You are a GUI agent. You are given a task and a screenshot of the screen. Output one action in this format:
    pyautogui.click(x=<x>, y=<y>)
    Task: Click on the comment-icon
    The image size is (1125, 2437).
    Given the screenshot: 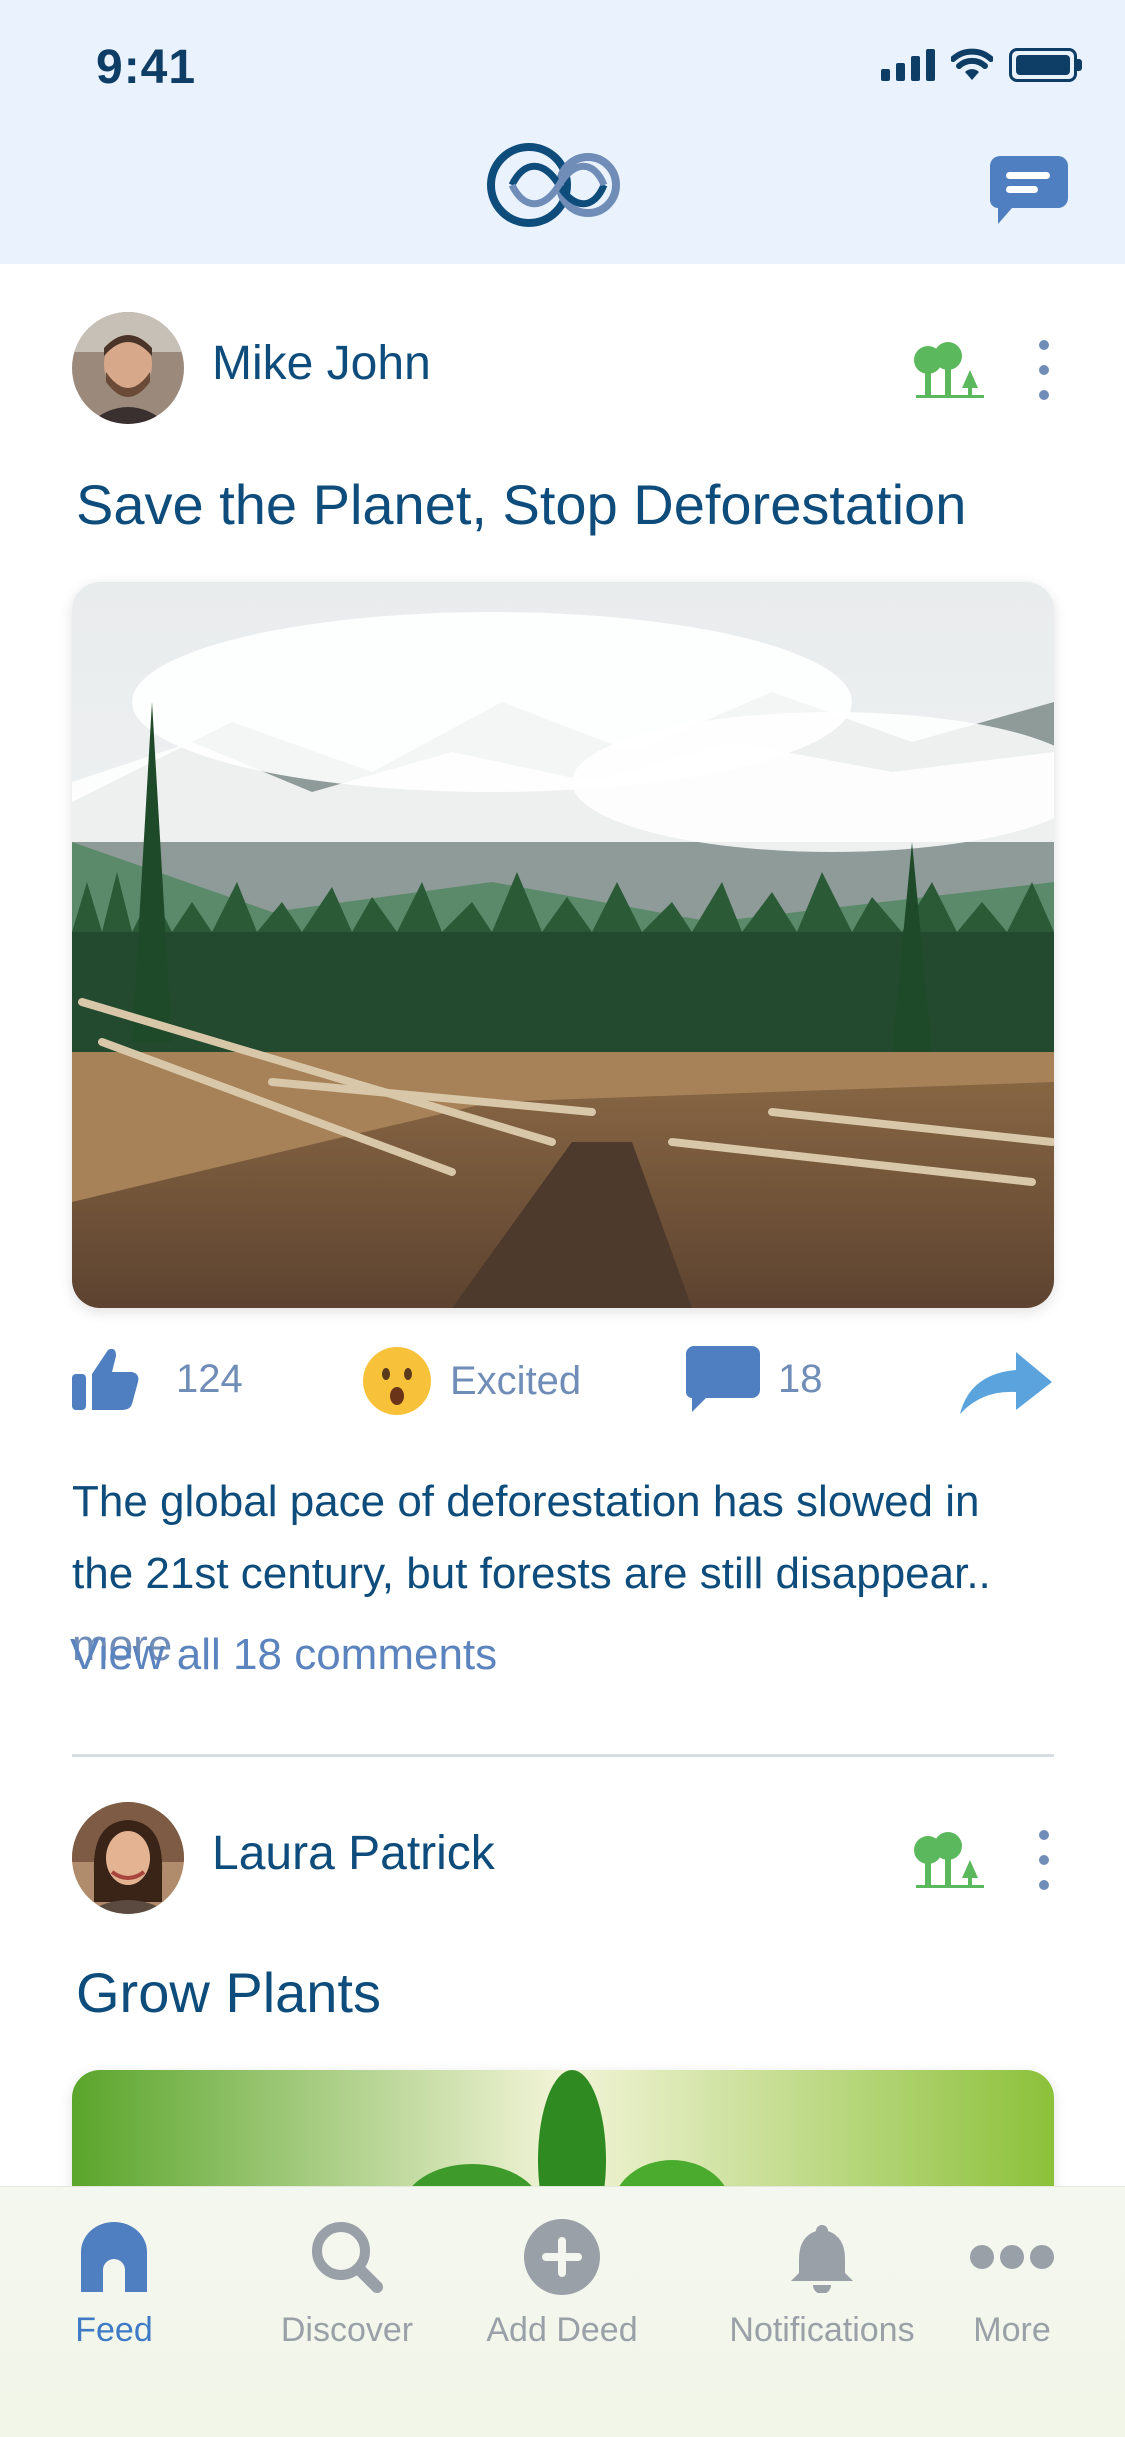 What is the action you would take?
    pyautogui.click(x=723, y=1379)
    